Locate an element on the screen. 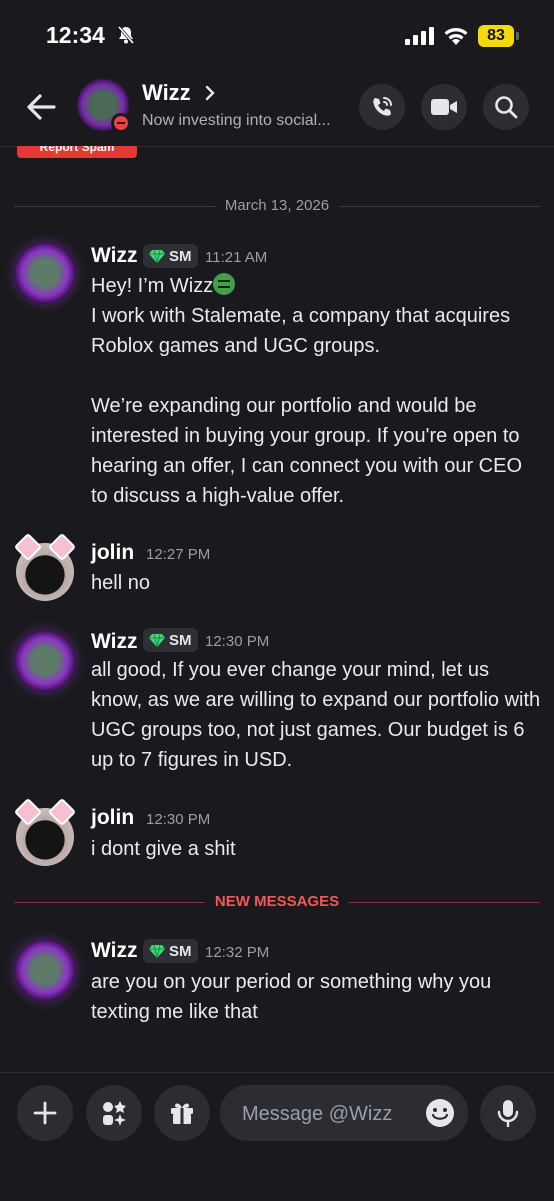 Image resolution: width=554 pixels, height=1201 pixels. emoji-icon is located at coordinates (440, 1113).